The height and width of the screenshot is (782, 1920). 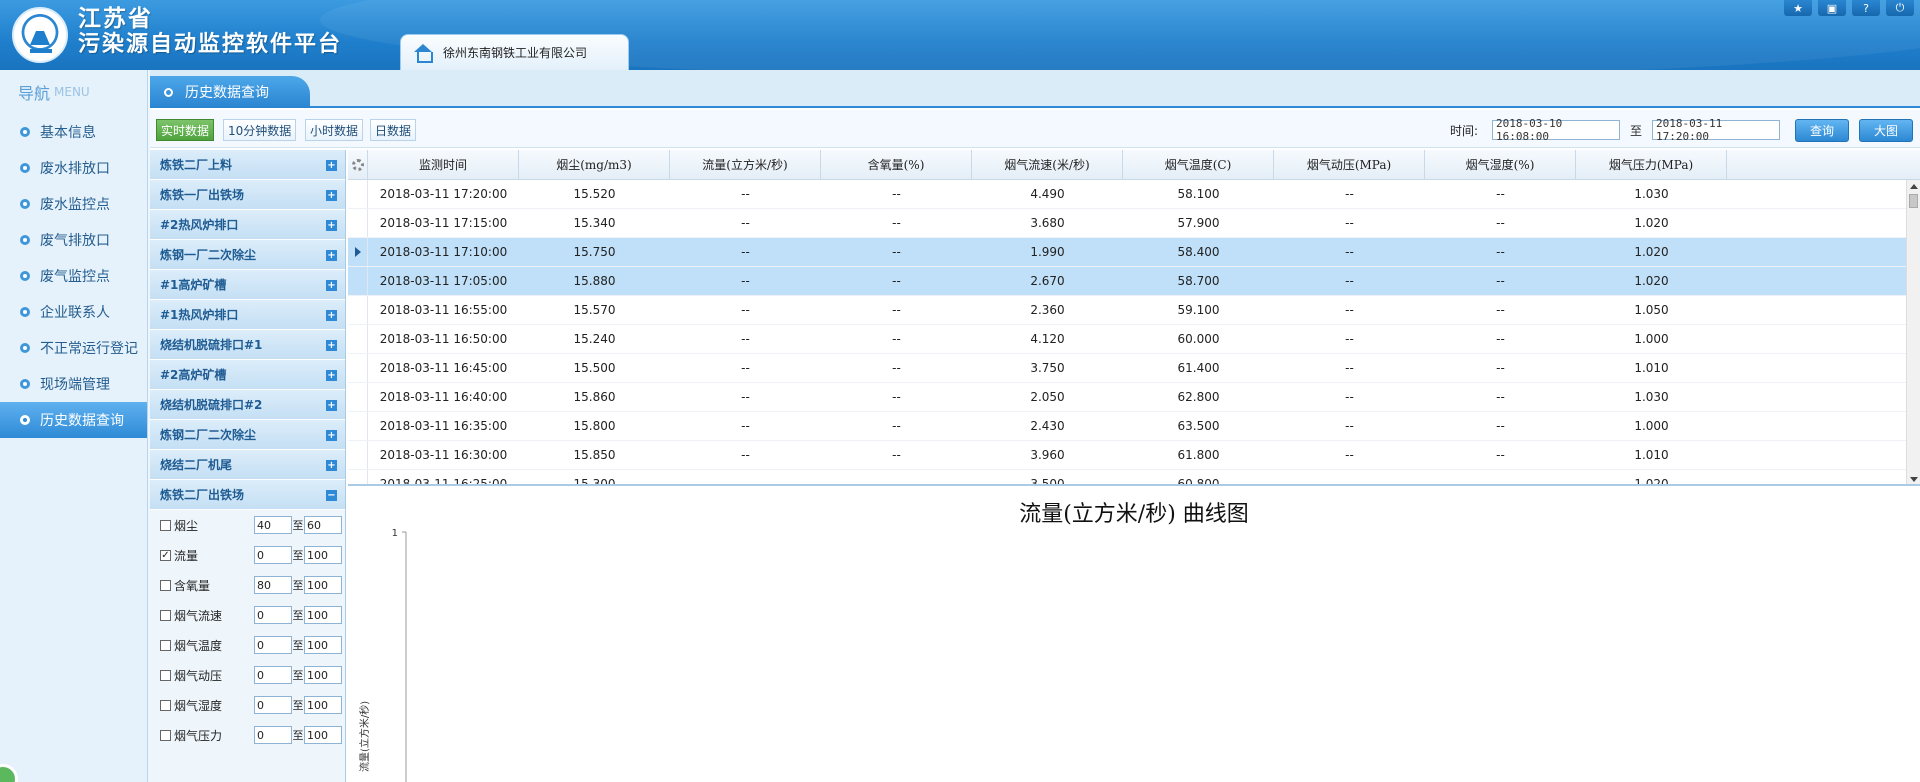 What do you see at coordinates (358, 223) in the screenshot?
I see `row-indicator` at bounding box center [358, 223].